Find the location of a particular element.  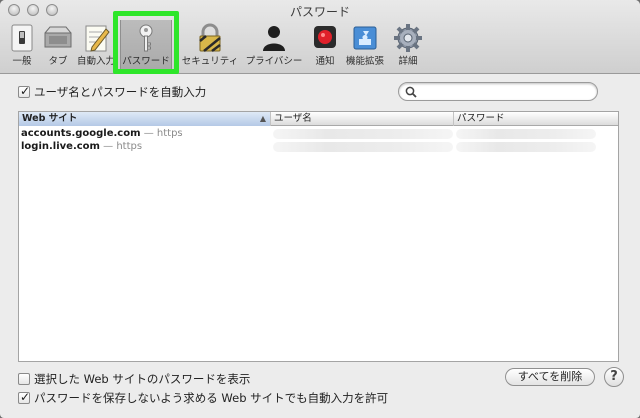

pencil-form-icon is located at coordinates (97, 38).